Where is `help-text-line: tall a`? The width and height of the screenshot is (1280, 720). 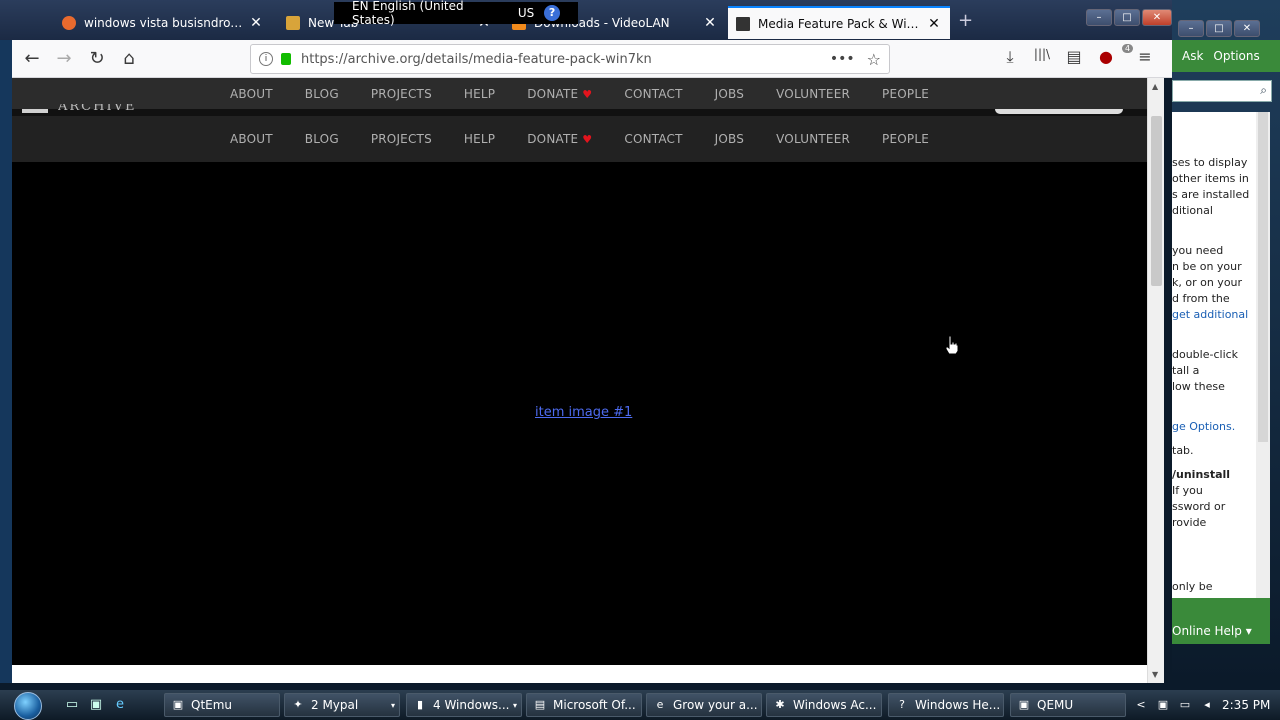
help-text-line: tall a is located at coordinates (1186, 370).